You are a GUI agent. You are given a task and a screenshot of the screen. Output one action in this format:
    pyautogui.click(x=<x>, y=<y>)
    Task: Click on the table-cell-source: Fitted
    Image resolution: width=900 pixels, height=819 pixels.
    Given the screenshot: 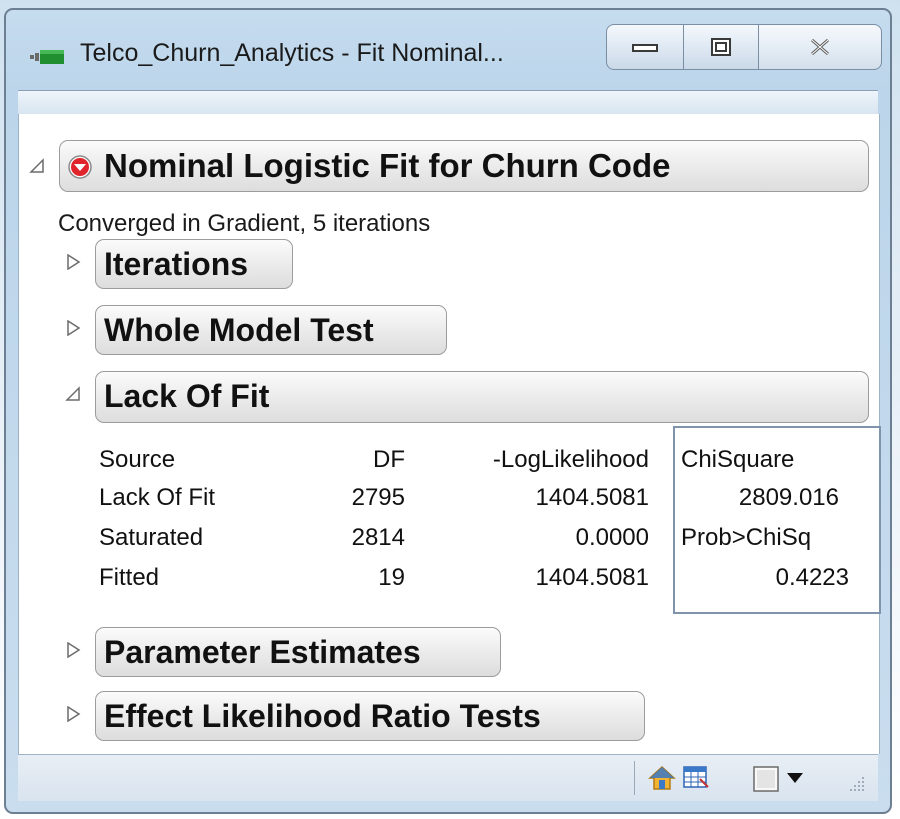 What is the action you would take?
    pyautogui.click(x=129, y=577)
    